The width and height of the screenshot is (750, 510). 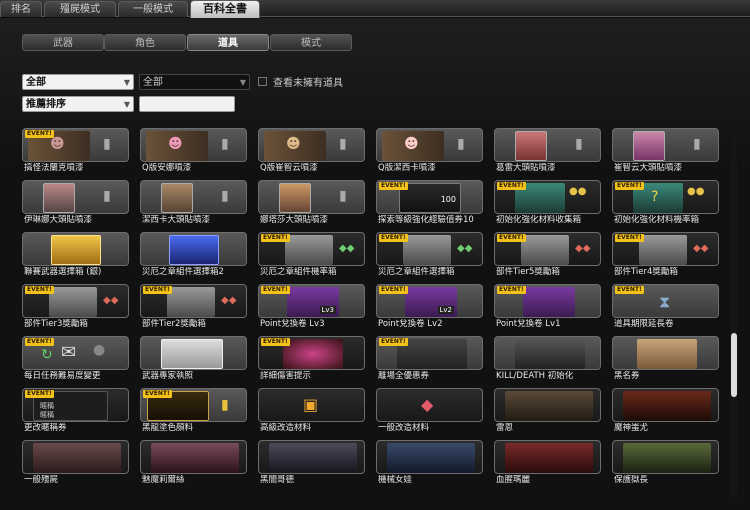 What do you see at coordinates (429, 307) in the screenshot?
I see `item-card: Lv2 EVENT! Point兌換卷 Lv2` at bounding box center [429, 307].